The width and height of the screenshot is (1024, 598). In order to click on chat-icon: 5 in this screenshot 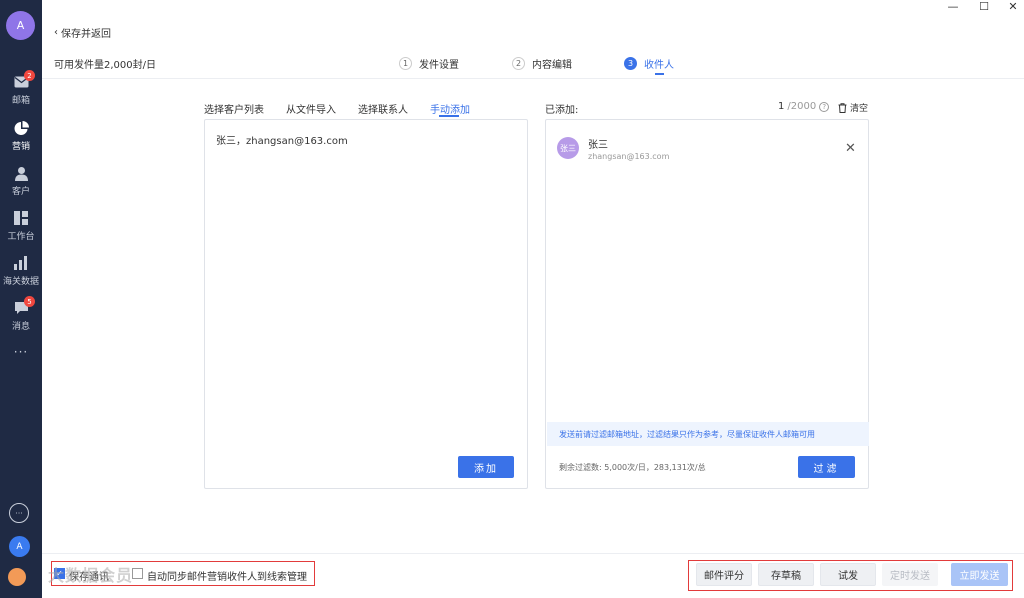, I will do `click(24, 306)`.